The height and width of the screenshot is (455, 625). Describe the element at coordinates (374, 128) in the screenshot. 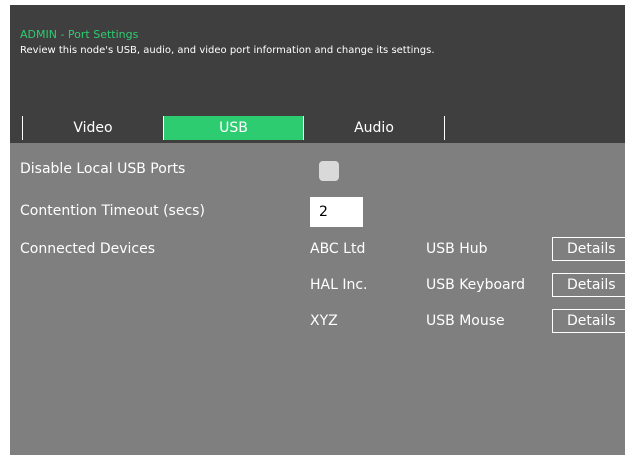

I see `tab-audio: Audio` at that location.